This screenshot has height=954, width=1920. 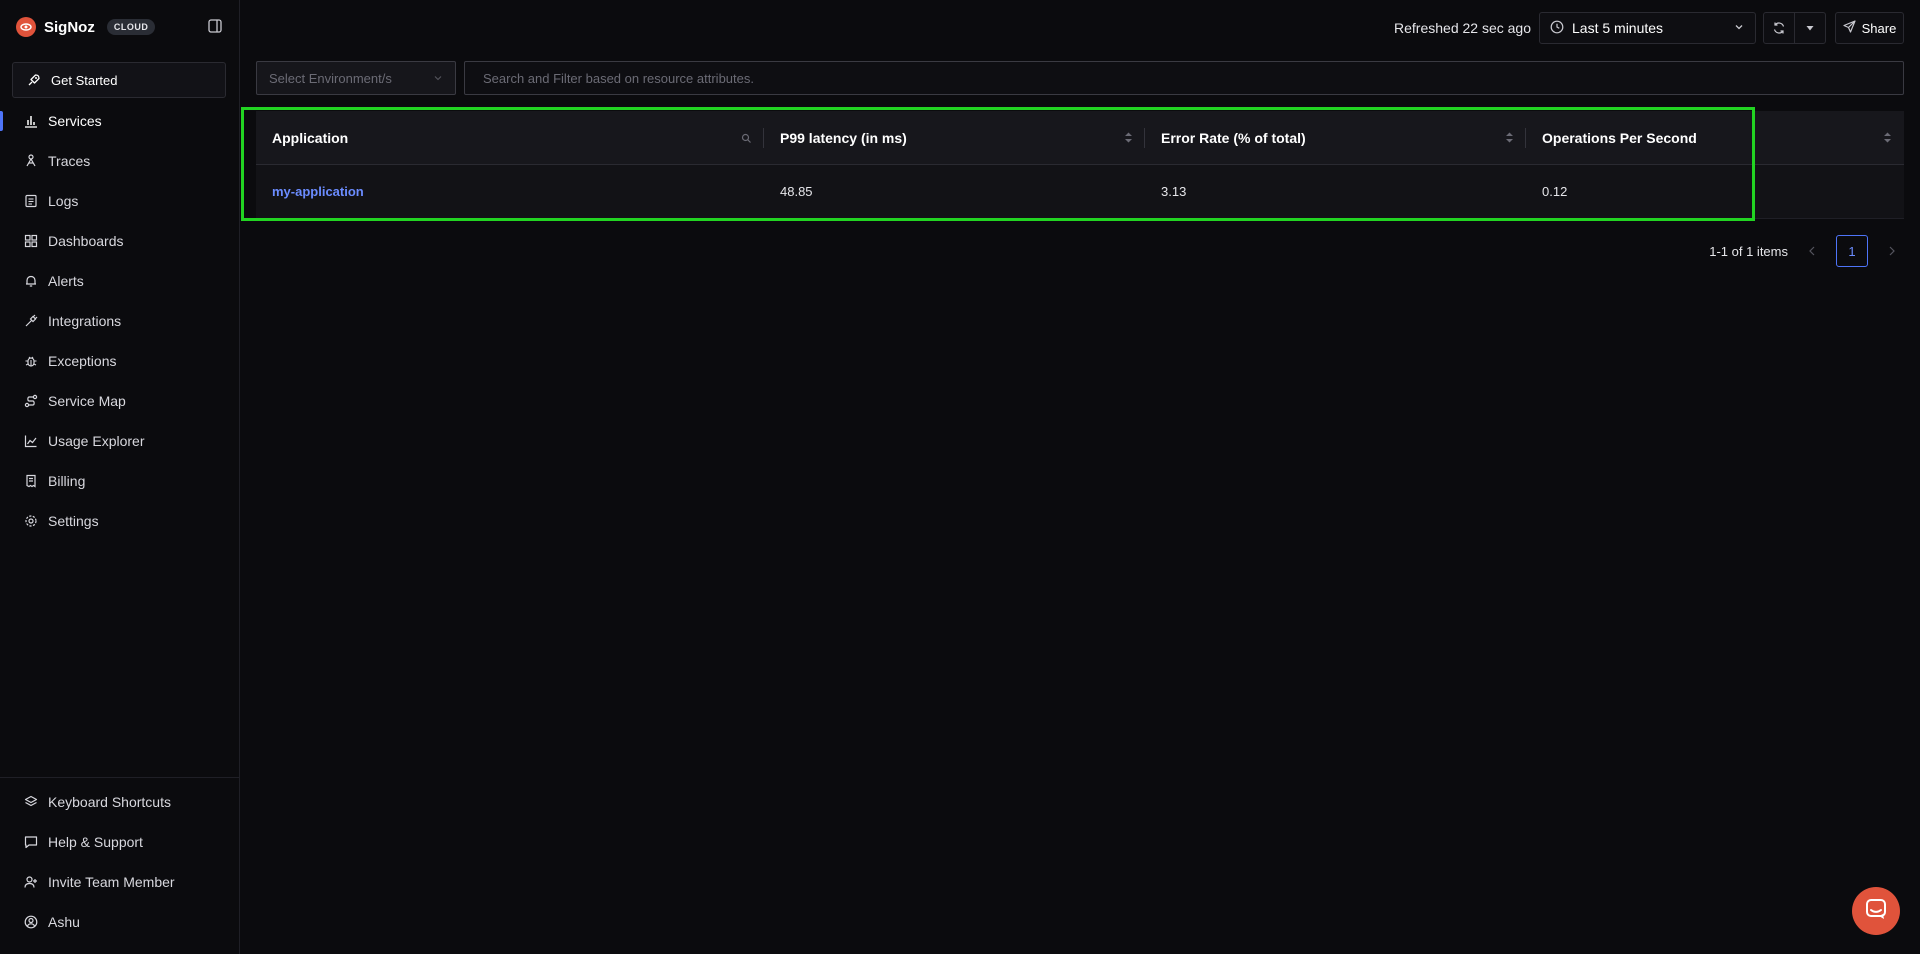 What do you see at coordinates (120, 201) in the screenshot?
I see `sidebar-item-logs: Logs` at bounding box center [120, 201].